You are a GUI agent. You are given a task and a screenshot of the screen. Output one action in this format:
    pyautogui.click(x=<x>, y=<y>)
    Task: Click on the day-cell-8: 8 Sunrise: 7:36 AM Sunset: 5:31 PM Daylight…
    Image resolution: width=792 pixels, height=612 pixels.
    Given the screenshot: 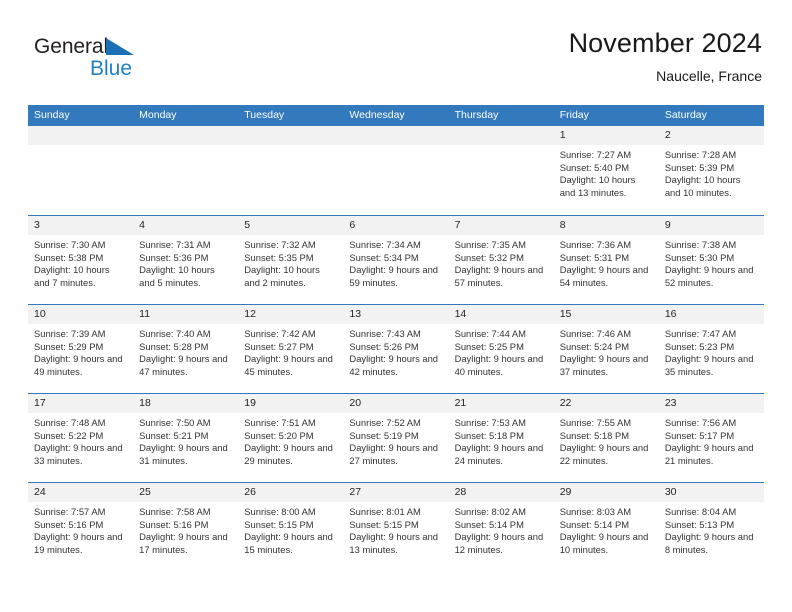 What is the action you would take?
    pyautogui.click(x=606, y=260)
    